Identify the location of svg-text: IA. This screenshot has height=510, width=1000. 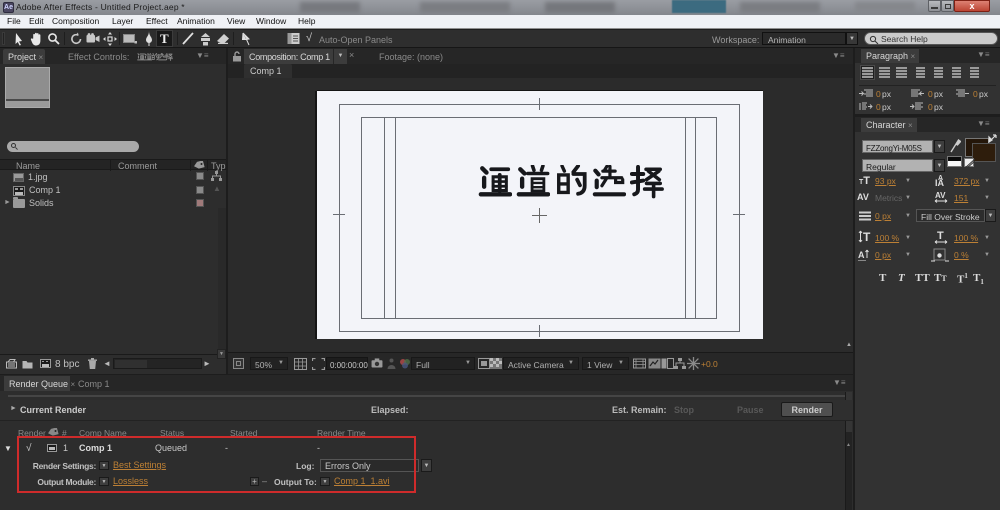
(940, 182).